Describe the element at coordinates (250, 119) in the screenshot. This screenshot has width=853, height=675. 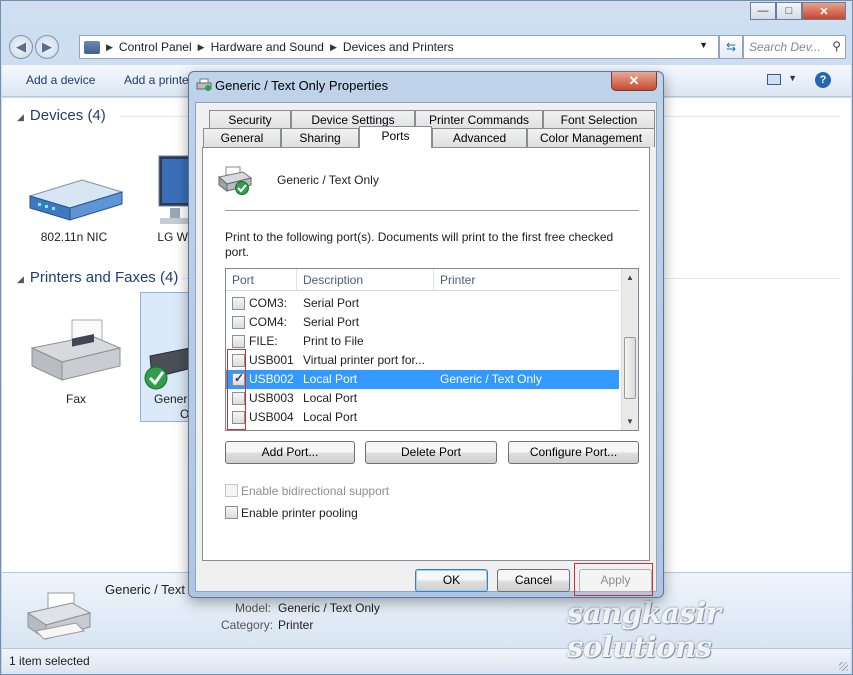
I see `tab-security: Security` at that location.